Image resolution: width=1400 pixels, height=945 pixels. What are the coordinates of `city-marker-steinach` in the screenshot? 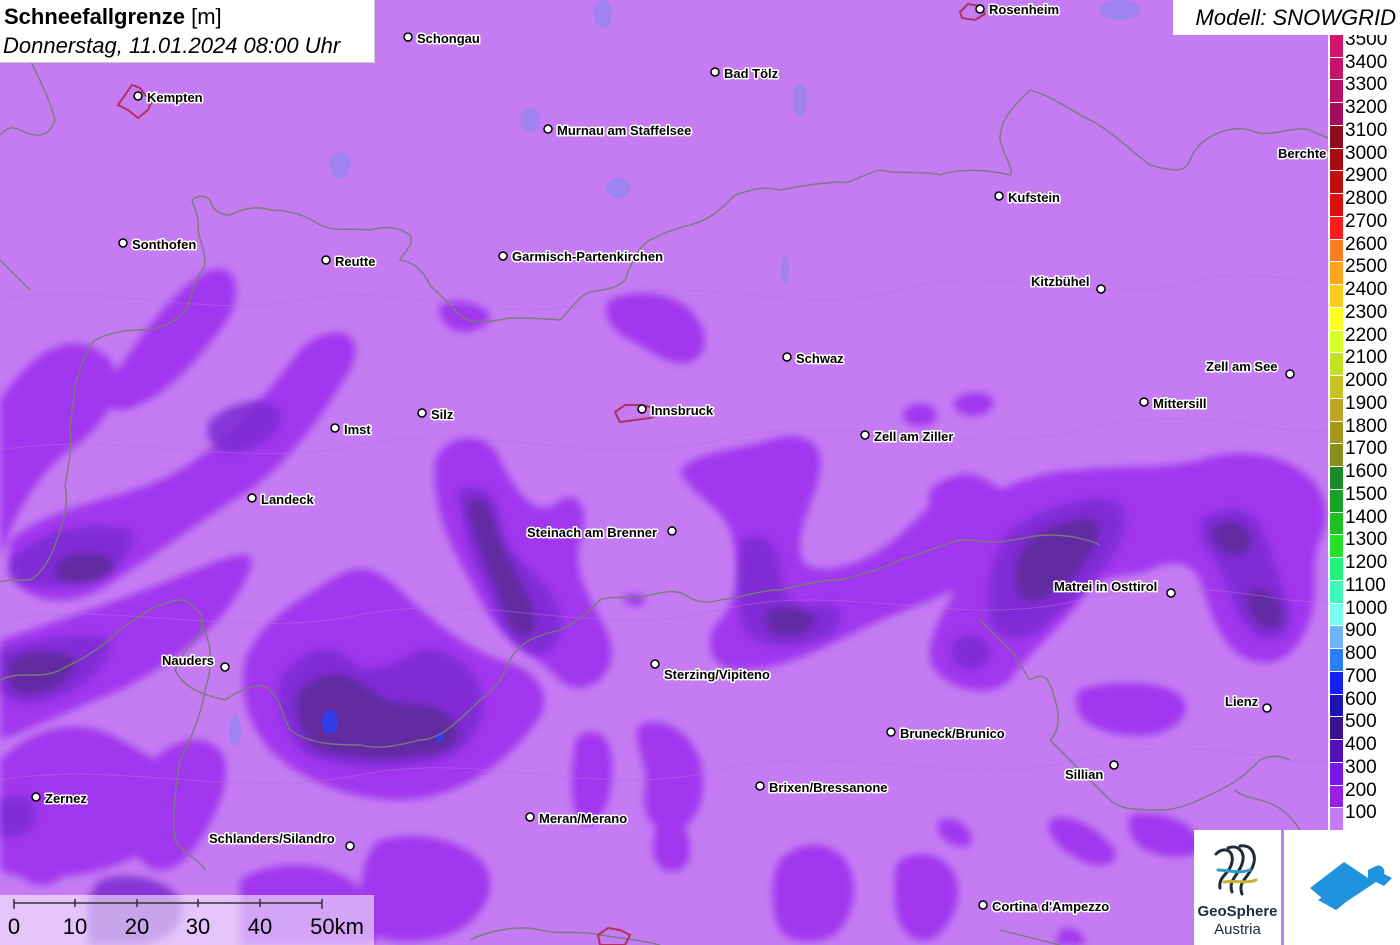 It's located at (672, 531).